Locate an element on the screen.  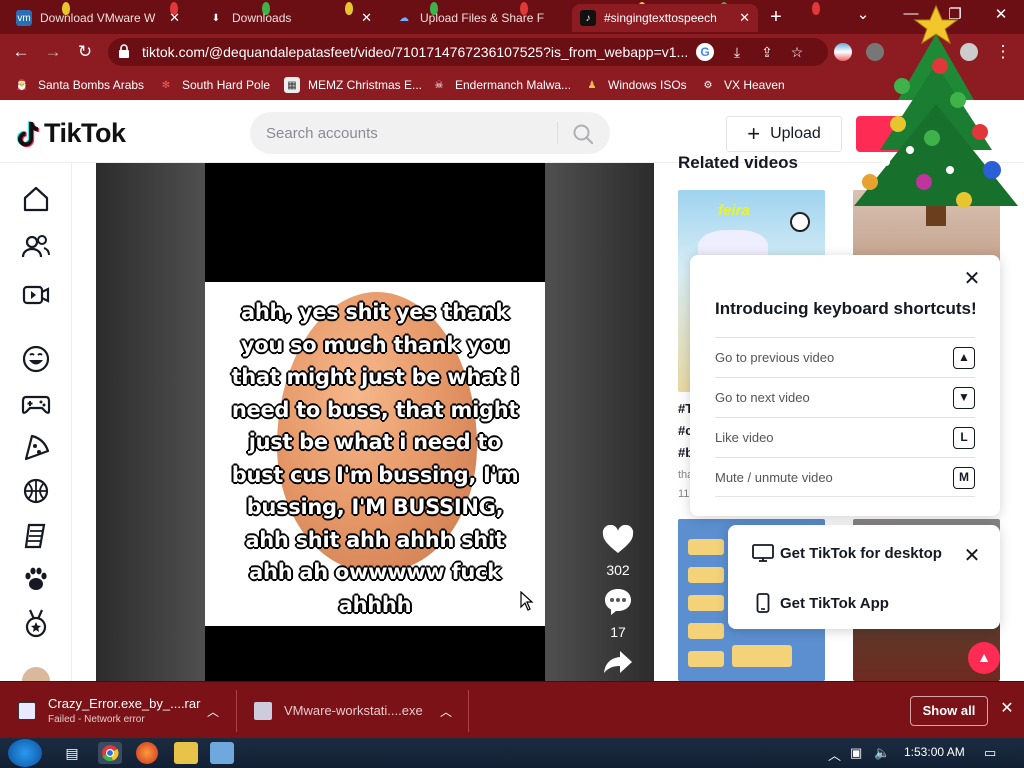
bookmark-label: South Hard Pole is located at coordinates (226, 85).